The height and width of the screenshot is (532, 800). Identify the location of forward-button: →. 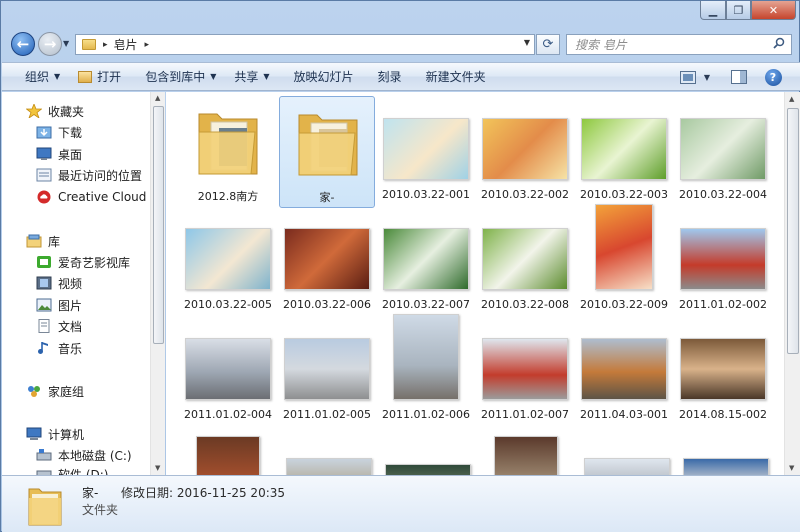
(50, 44).